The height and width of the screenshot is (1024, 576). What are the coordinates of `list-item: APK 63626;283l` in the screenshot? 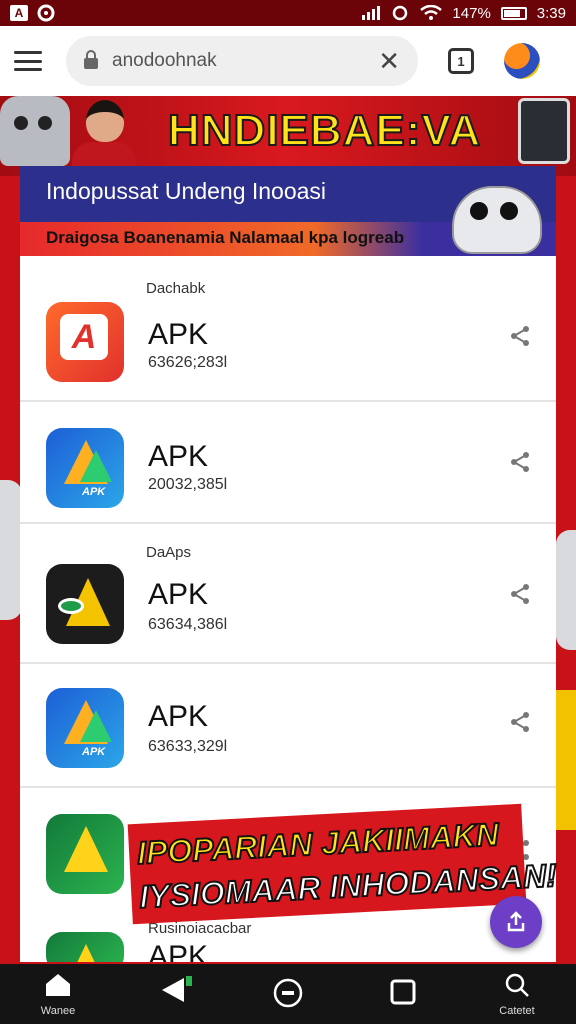 It's located at (288, 342).